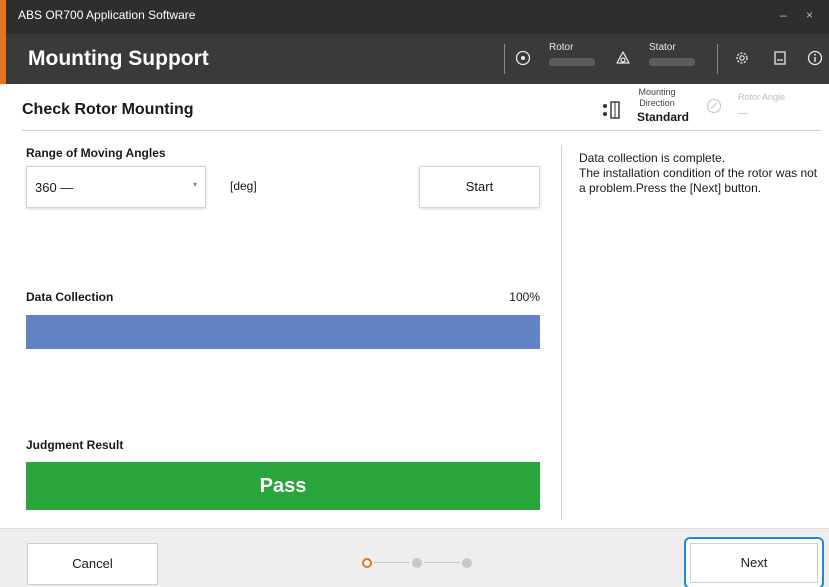 The image size is (829, 587). What do you see at coordinates (524, 297) in the screenshot?
I see `data-collection-percent: 100%` at bounding box center [524, 297].